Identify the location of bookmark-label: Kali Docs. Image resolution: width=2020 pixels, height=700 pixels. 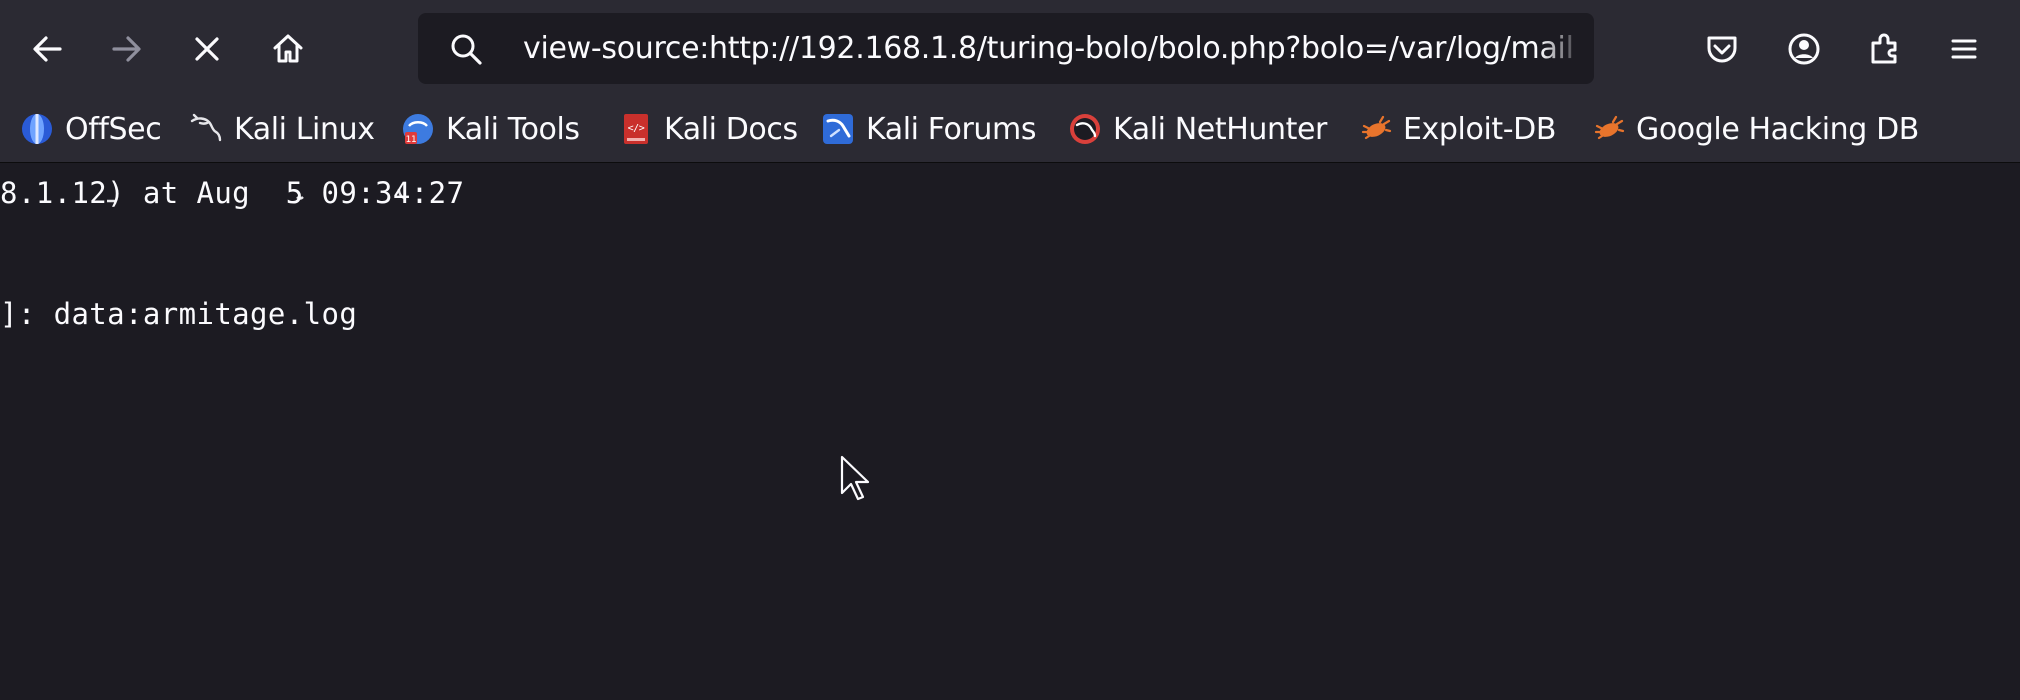
(731, 129).